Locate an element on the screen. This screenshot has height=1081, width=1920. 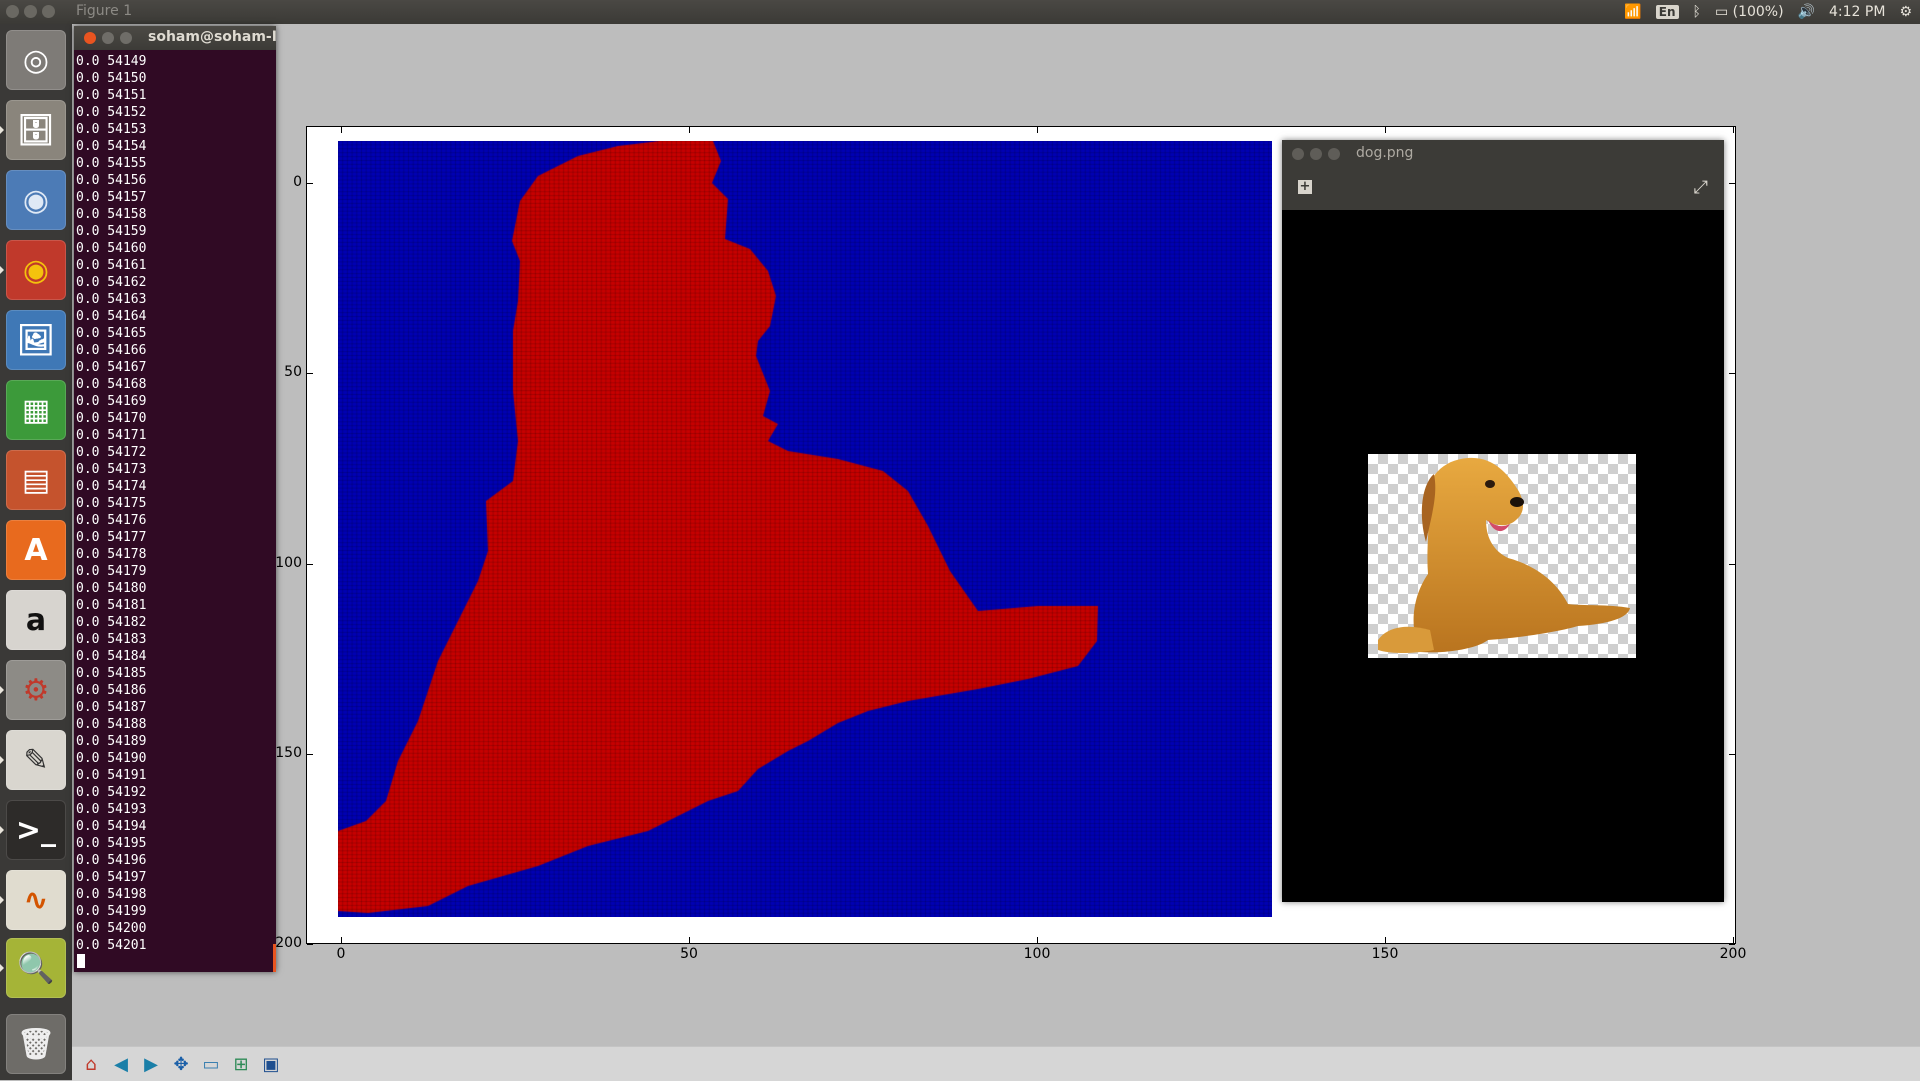
terminal-icon: >_ is located at coordinates (36, 830).